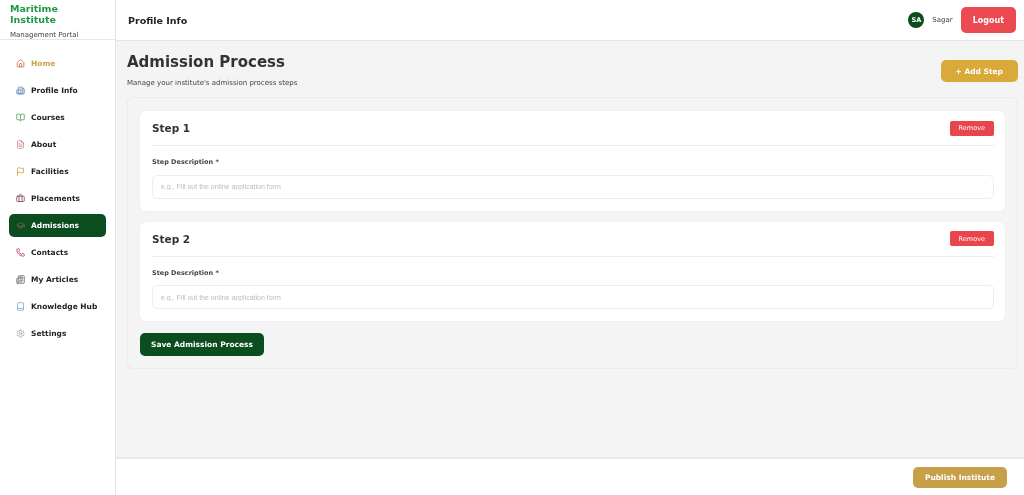 The height and width of the screenshot is (495, 1024). What do you see at coordinates (20, 333) in the screenshot?
I see `gear-icon` at bounding box center [20, 333].